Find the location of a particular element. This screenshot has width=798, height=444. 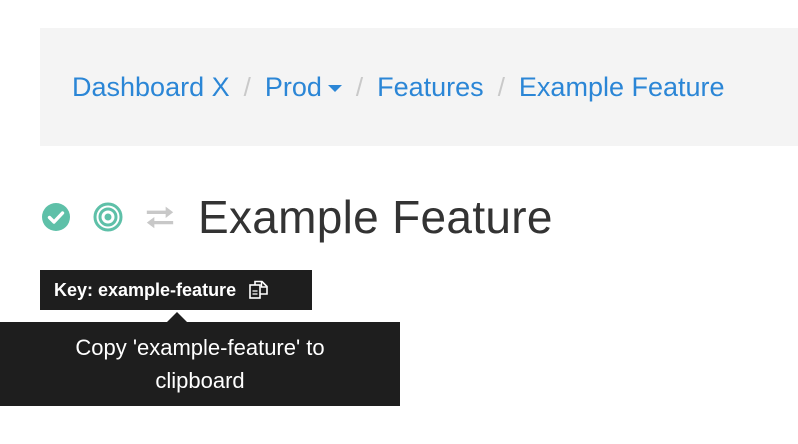

feature-key-copy-button: Key: example-feature is located at coordinates (176, 290).